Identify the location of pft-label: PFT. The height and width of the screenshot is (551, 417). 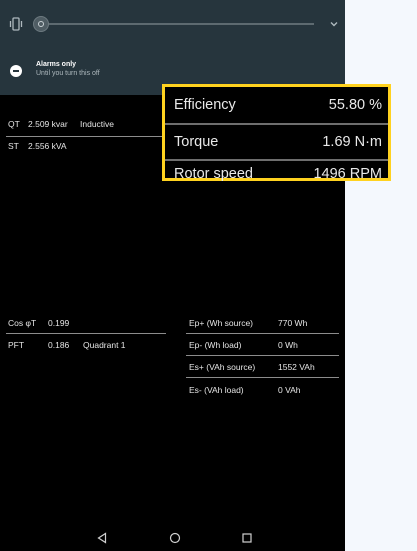
(16, 345).